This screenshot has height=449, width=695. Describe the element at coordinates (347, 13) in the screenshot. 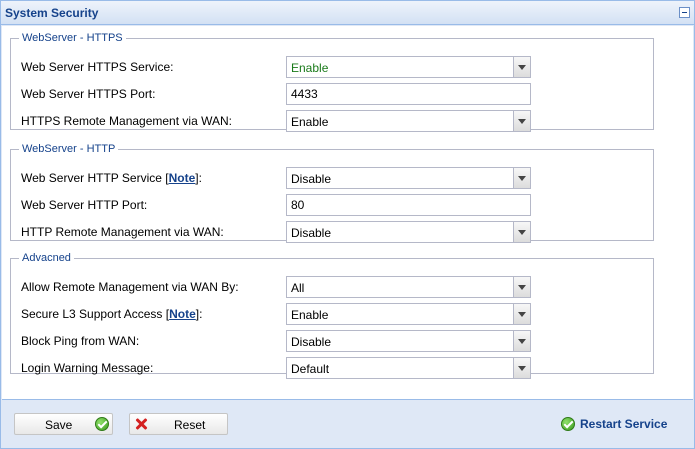

I see `panel-header: System Security` at that location.